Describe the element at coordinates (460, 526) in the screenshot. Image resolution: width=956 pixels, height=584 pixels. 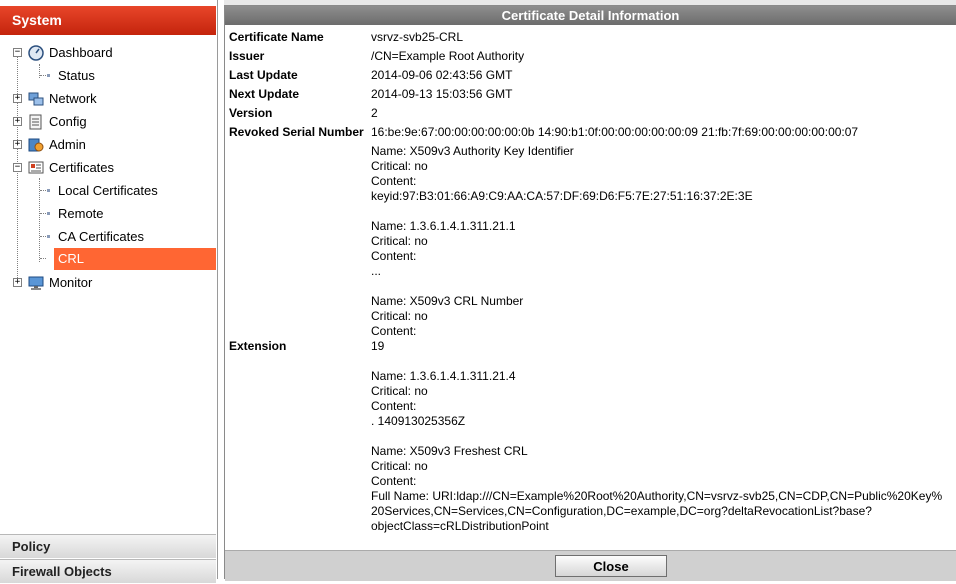
I see `extension-line: objectClass=cRLDistributionPoint` at that location.